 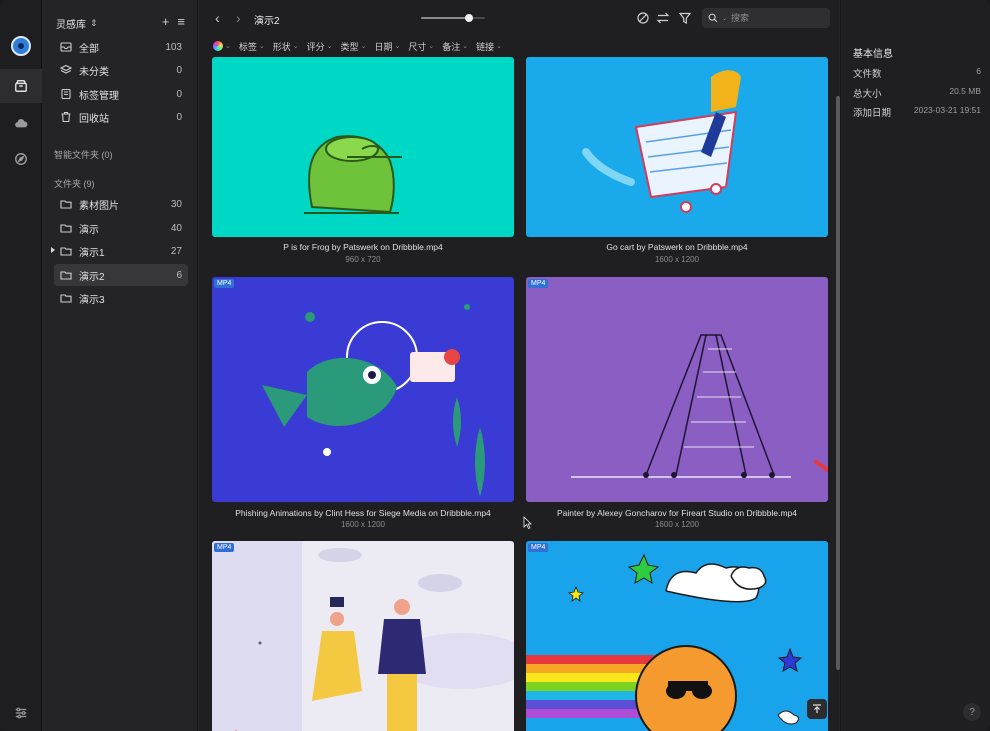 What do you see at coordinates (53, 250) in the screenshot?
I see `expand-caret-icon` at bounding box center [53, 250].